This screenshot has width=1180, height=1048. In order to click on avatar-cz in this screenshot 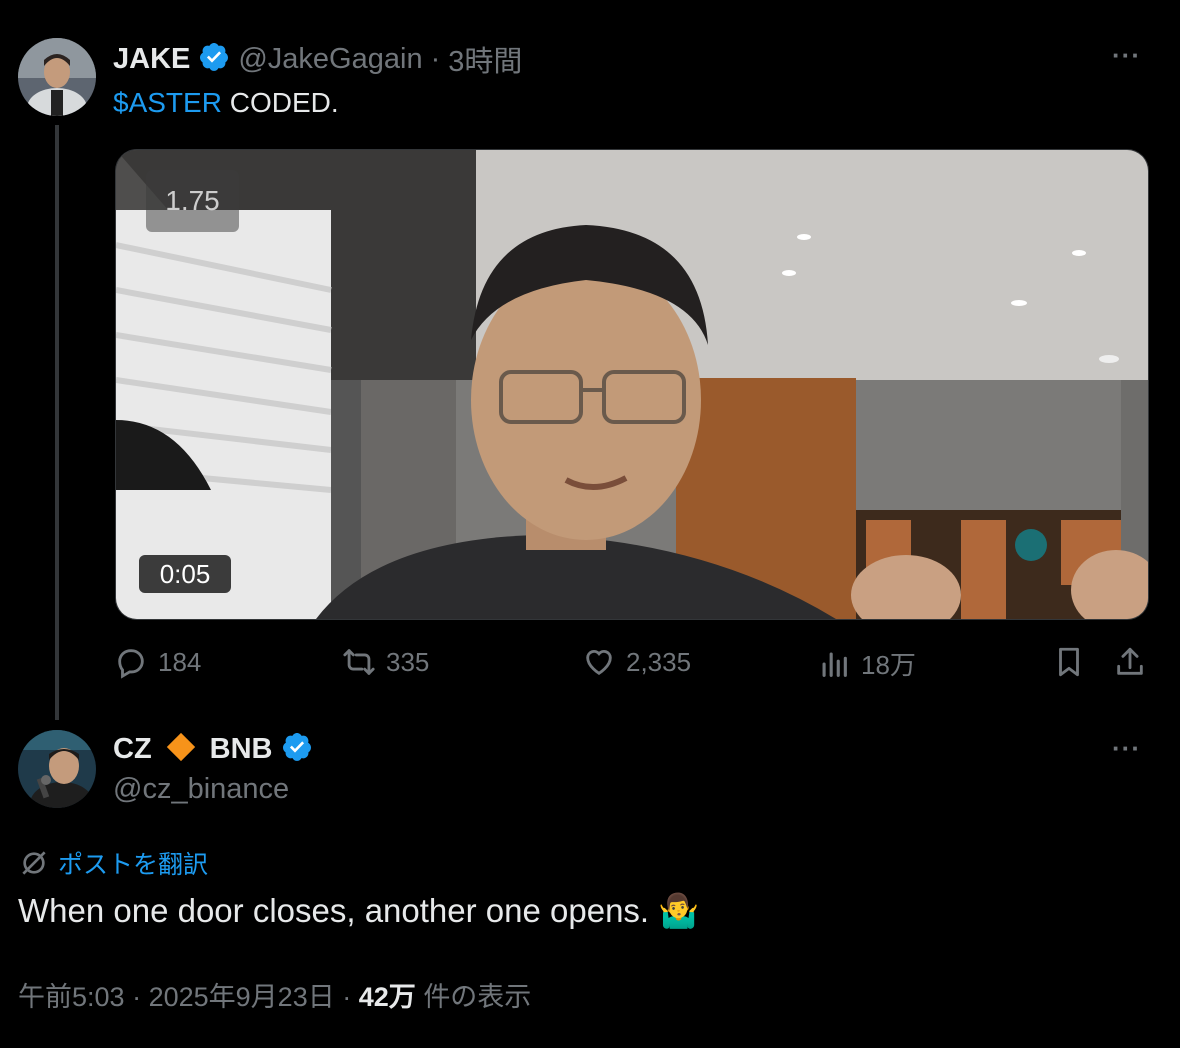, I will do `click(57, 769)`.